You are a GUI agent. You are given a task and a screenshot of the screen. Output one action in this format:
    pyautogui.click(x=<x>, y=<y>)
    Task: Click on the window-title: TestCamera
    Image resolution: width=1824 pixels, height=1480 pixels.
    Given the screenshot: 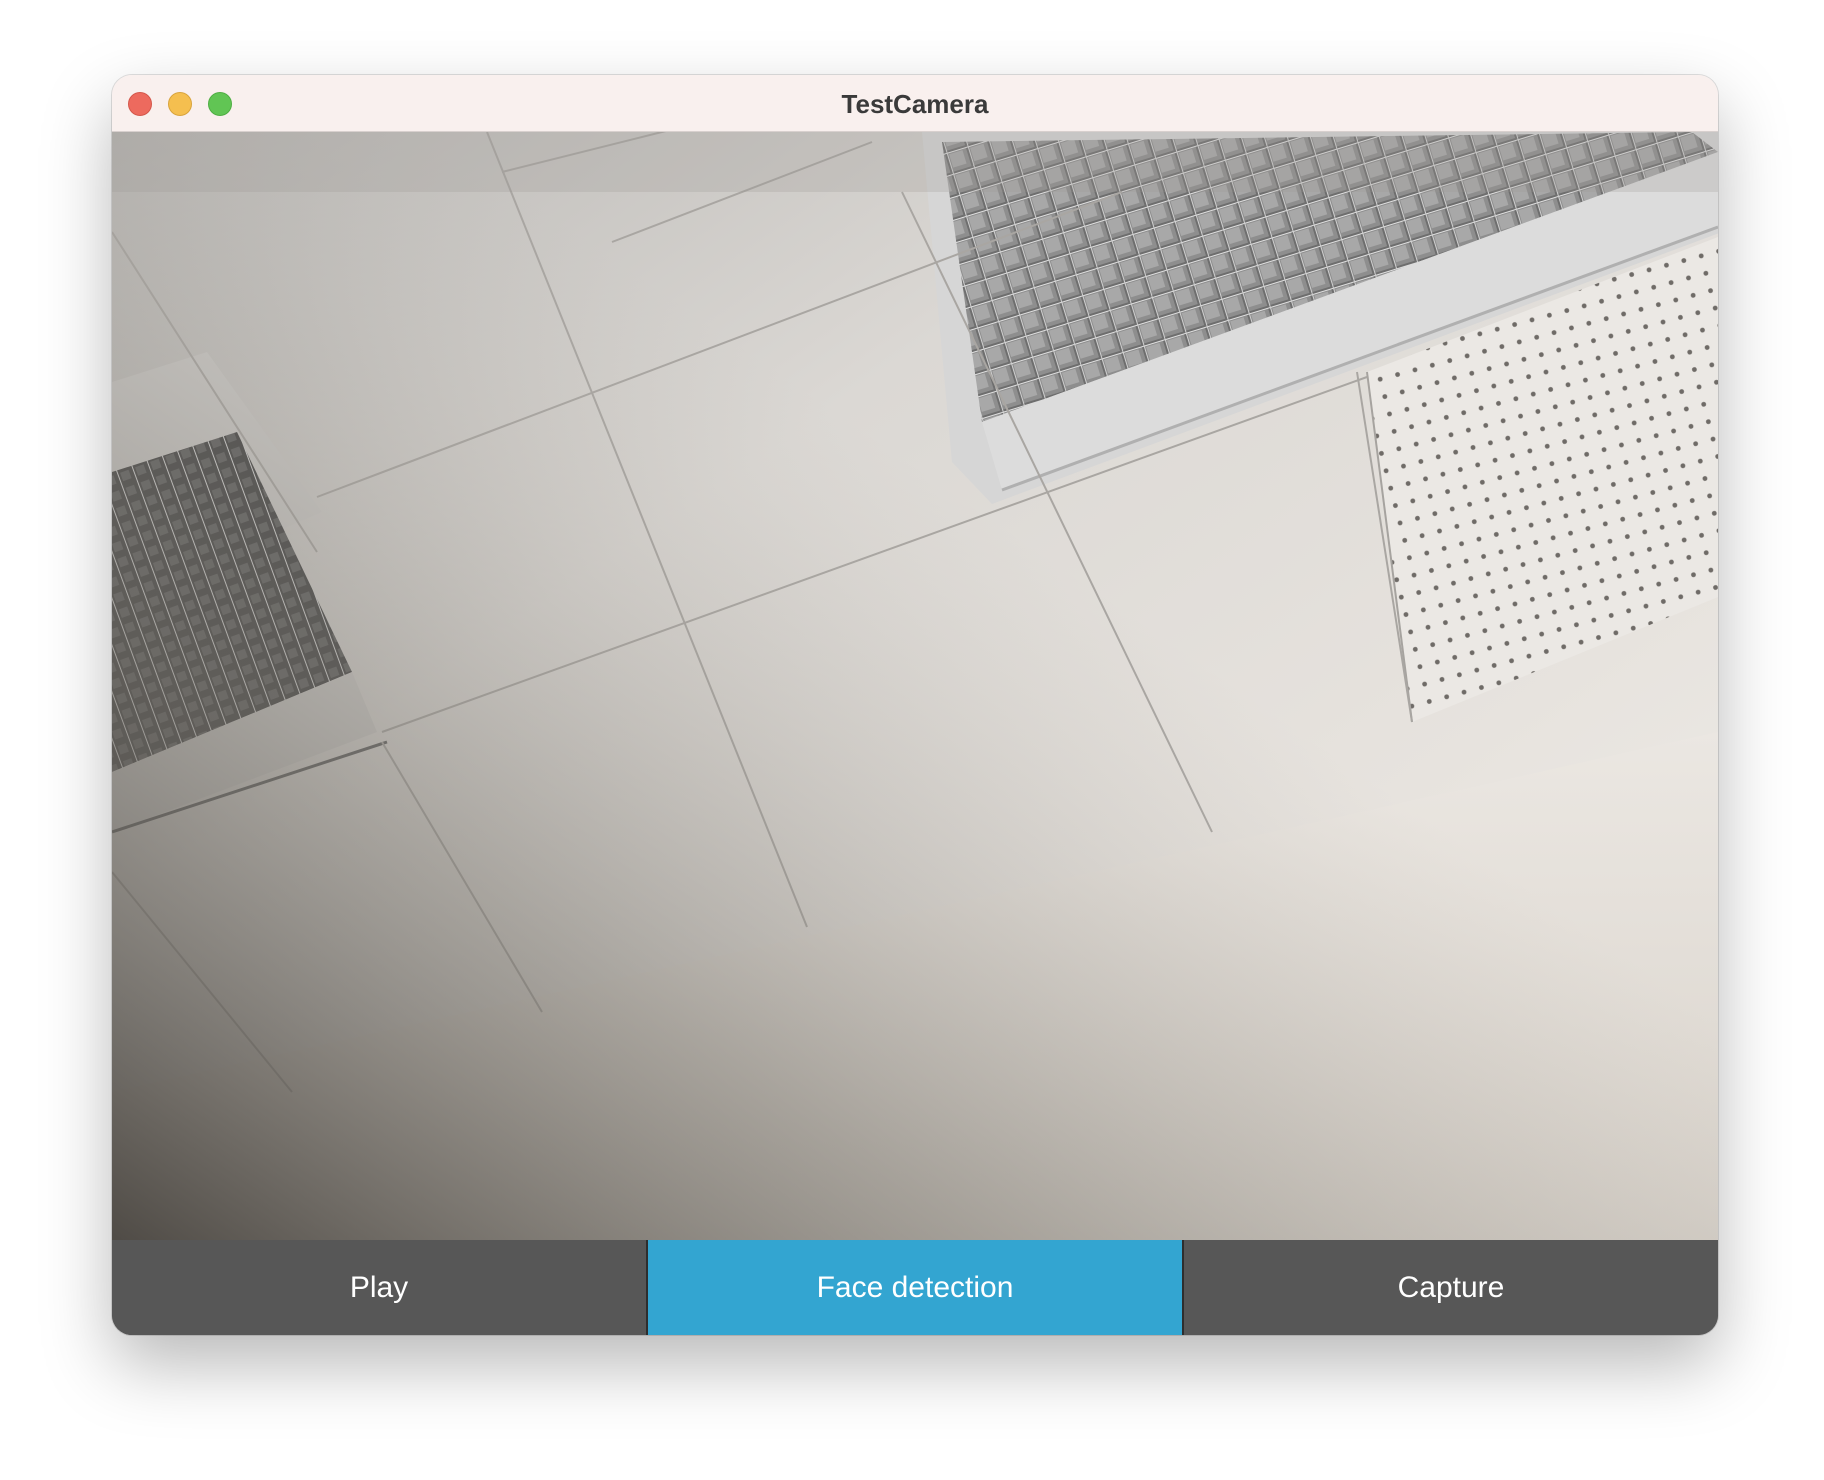 What is the action you would take?
    pyautogui.click(x=915, y=104)
    